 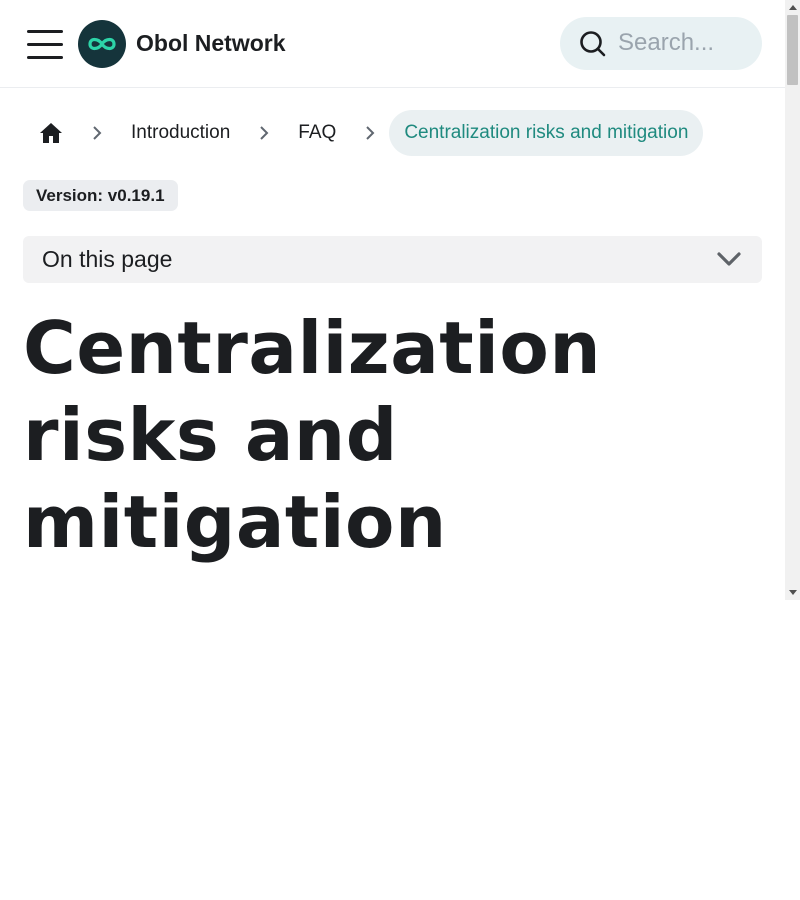 I want to click on version-badge: Version: v0.19.1, so click(x=100, y=195).